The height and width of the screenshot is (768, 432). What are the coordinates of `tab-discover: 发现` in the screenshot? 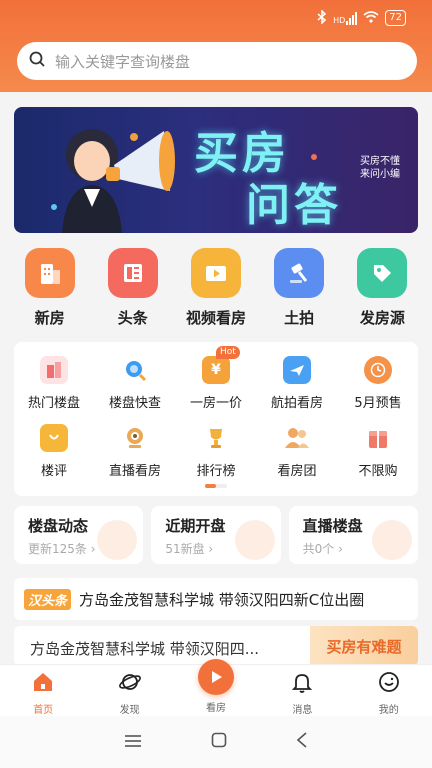 It's located at (130, 690).